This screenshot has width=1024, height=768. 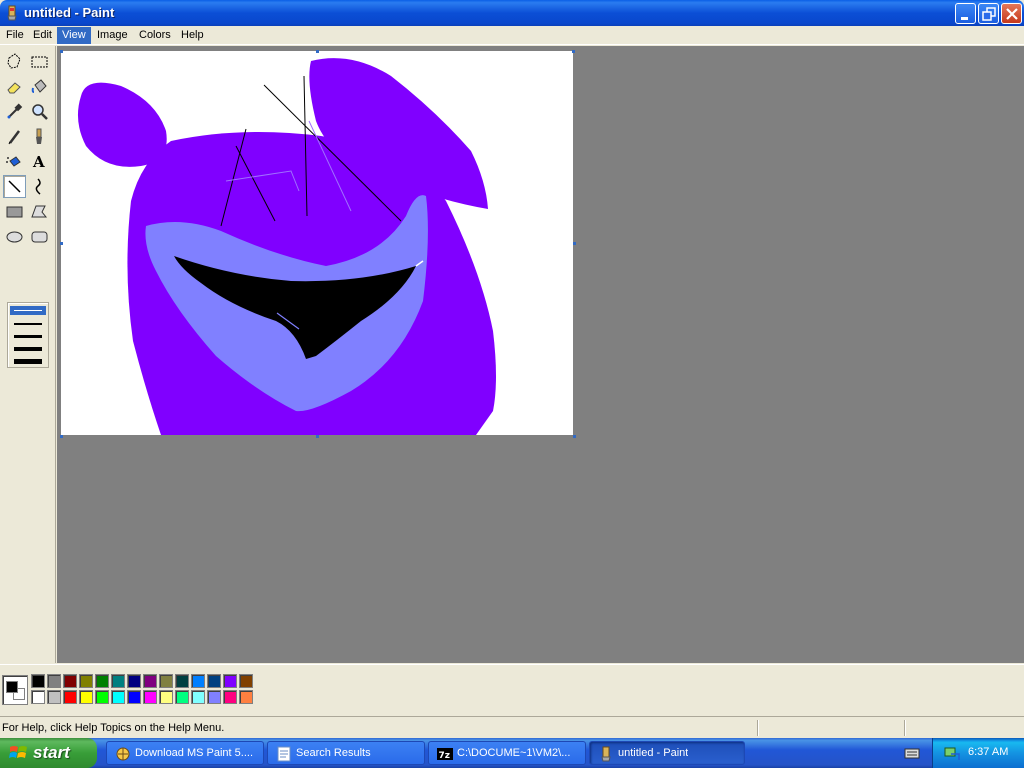 I want to click on task-untitled-paint: untitled - Paint, so click(x=667, y=753).